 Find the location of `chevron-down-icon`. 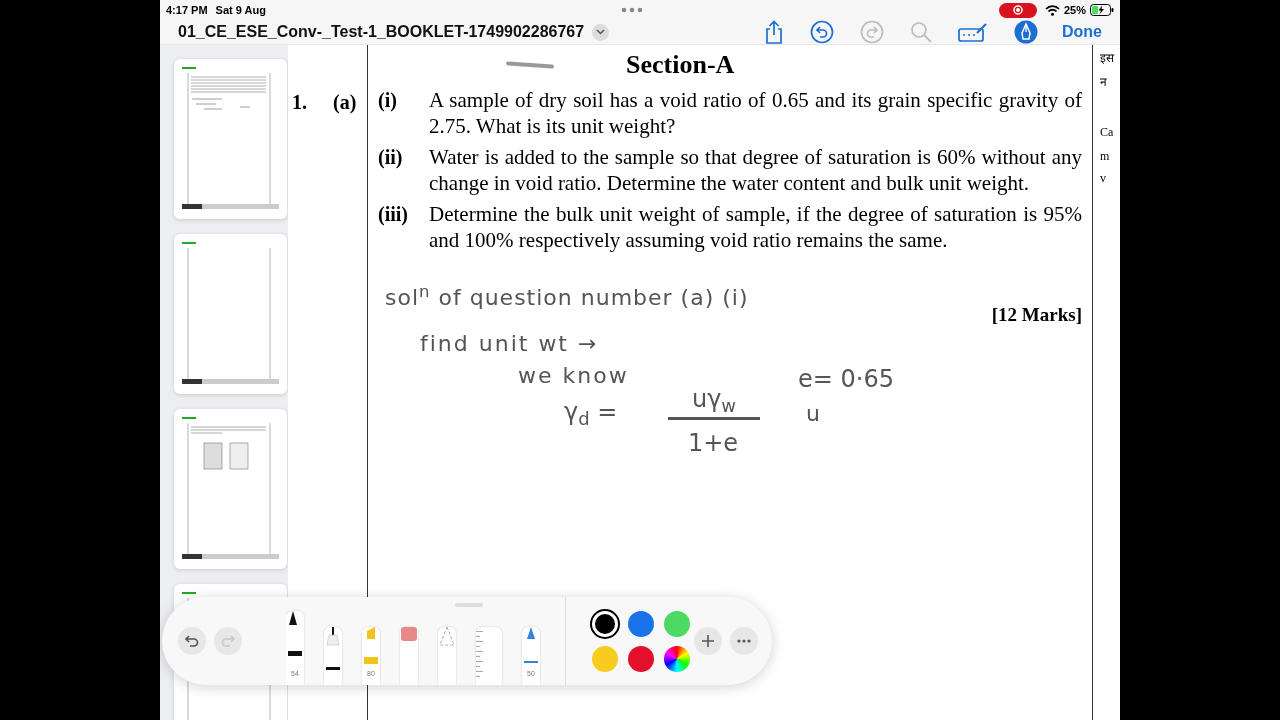

chevron-down-icon is located at coordinates (601, 32).